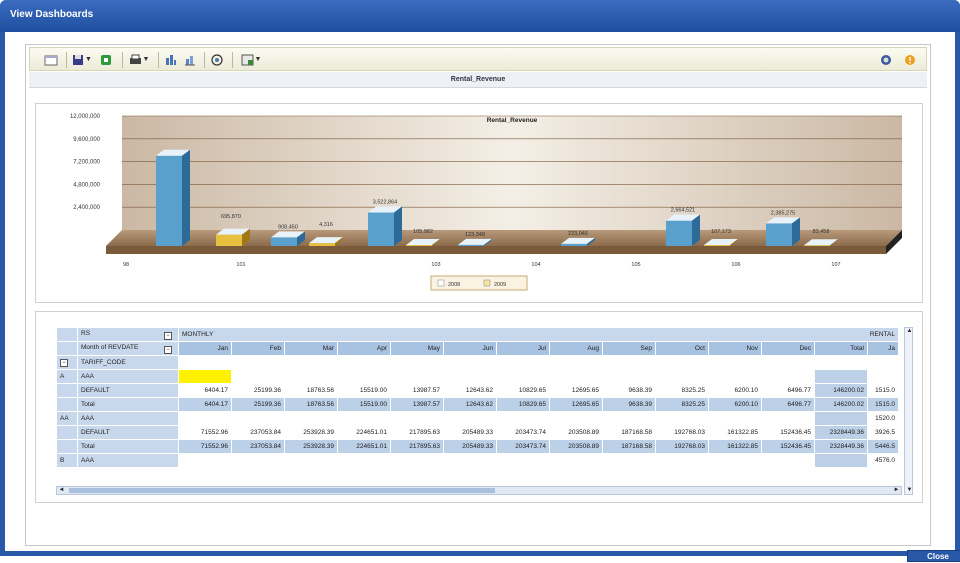  What do you see at coordinates (51, 59) in the screenshot?
I see `new-icon` at bounding box center [51, 59].